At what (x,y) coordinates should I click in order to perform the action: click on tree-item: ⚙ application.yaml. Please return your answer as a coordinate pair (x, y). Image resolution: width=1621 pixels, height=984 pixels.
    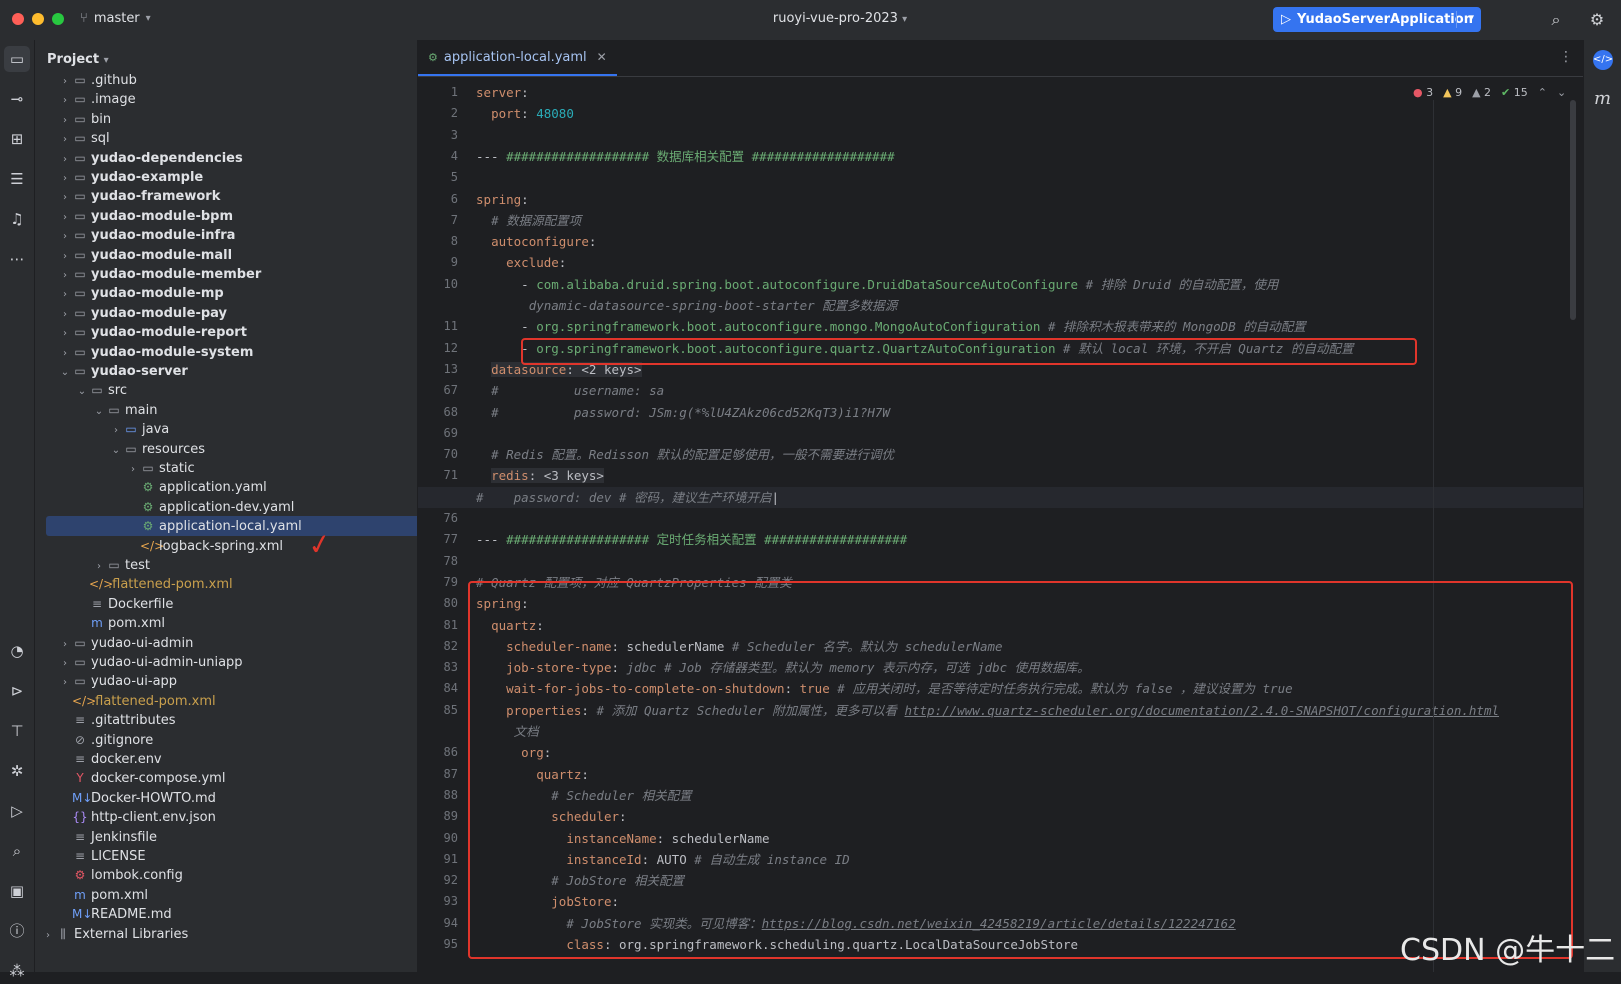
    Looking at the image, I should click on (226, 487).